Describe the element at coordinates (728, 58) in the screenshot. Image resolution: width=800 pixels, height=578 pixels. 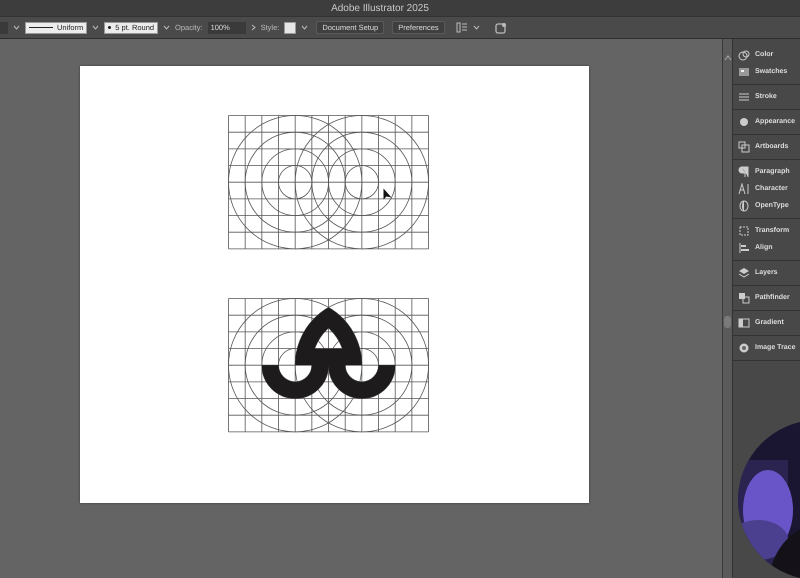
I see `scroll-up-icon` at that location.